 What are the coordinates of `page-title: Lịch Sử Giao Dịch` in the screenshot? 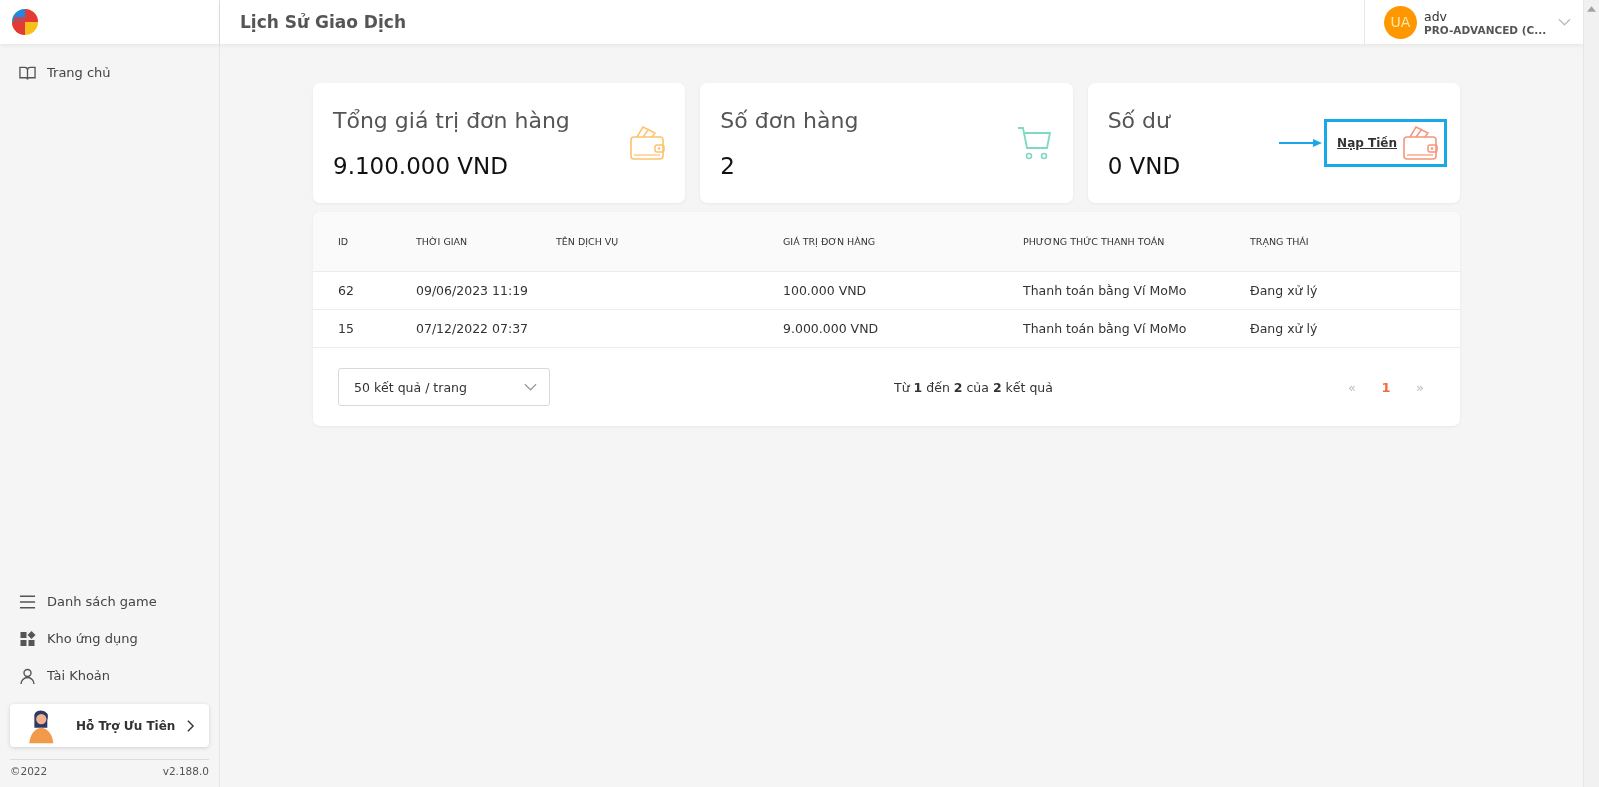 It's located at (323, 22).